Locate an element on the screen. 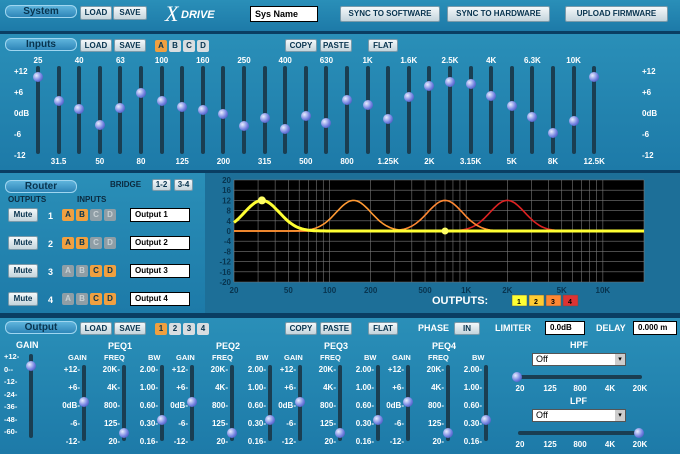  geq-freq-label: 200 is located at coordinates (223, 161).